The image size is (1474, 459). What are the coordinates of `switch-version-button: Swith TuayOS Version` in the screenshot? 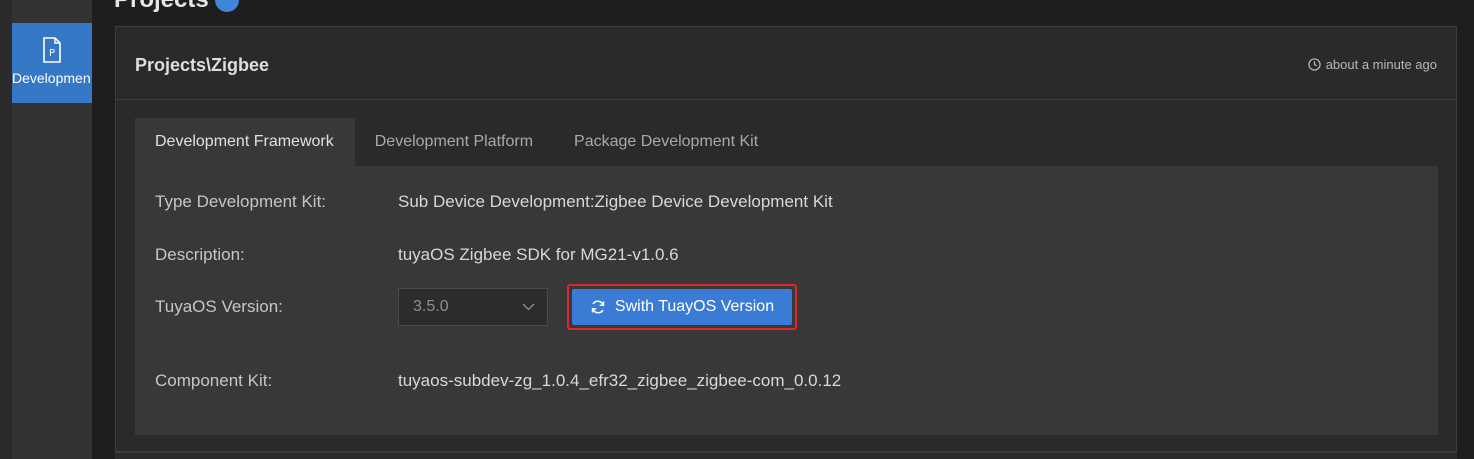 It's located at (682, 307).